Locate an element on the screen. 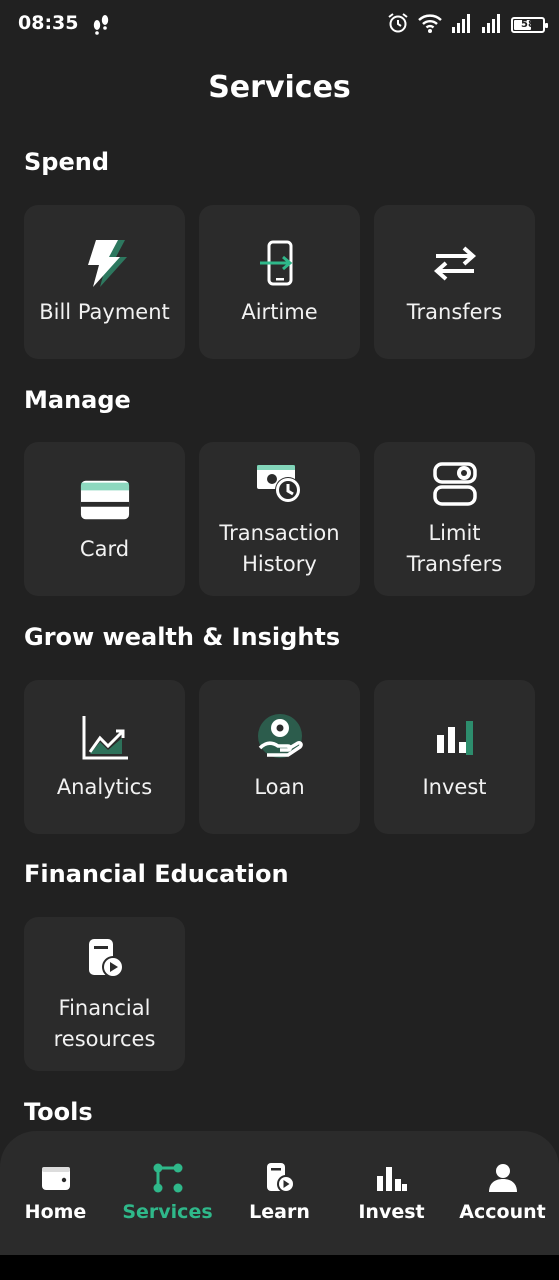 The height and width of the screenshot is (1280, 559). section-title-grow: Grow wealth & Insights is located at coordinates (182, 637).